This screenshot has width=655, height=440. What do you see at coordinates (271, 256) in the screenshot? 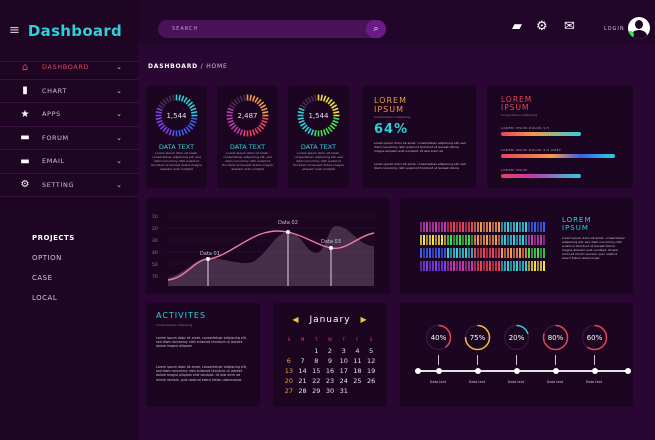
I see `area-series` at bounding box center [271, 256].